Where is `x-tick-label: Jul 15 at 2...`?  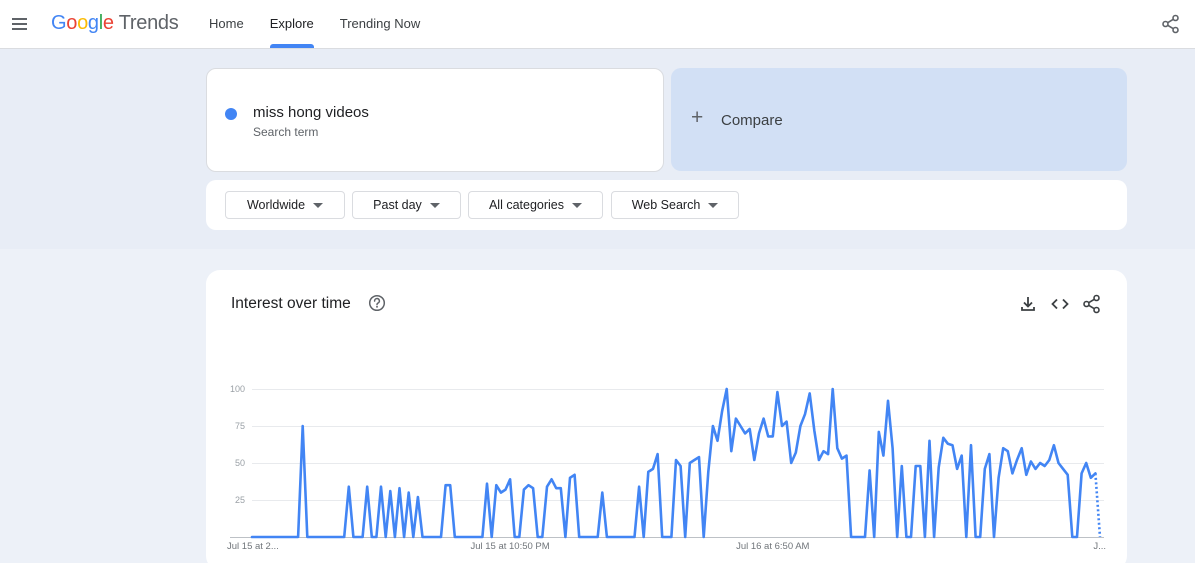
x-tick-label: Jul 15 at 2... is located at coordinates (253, 546).